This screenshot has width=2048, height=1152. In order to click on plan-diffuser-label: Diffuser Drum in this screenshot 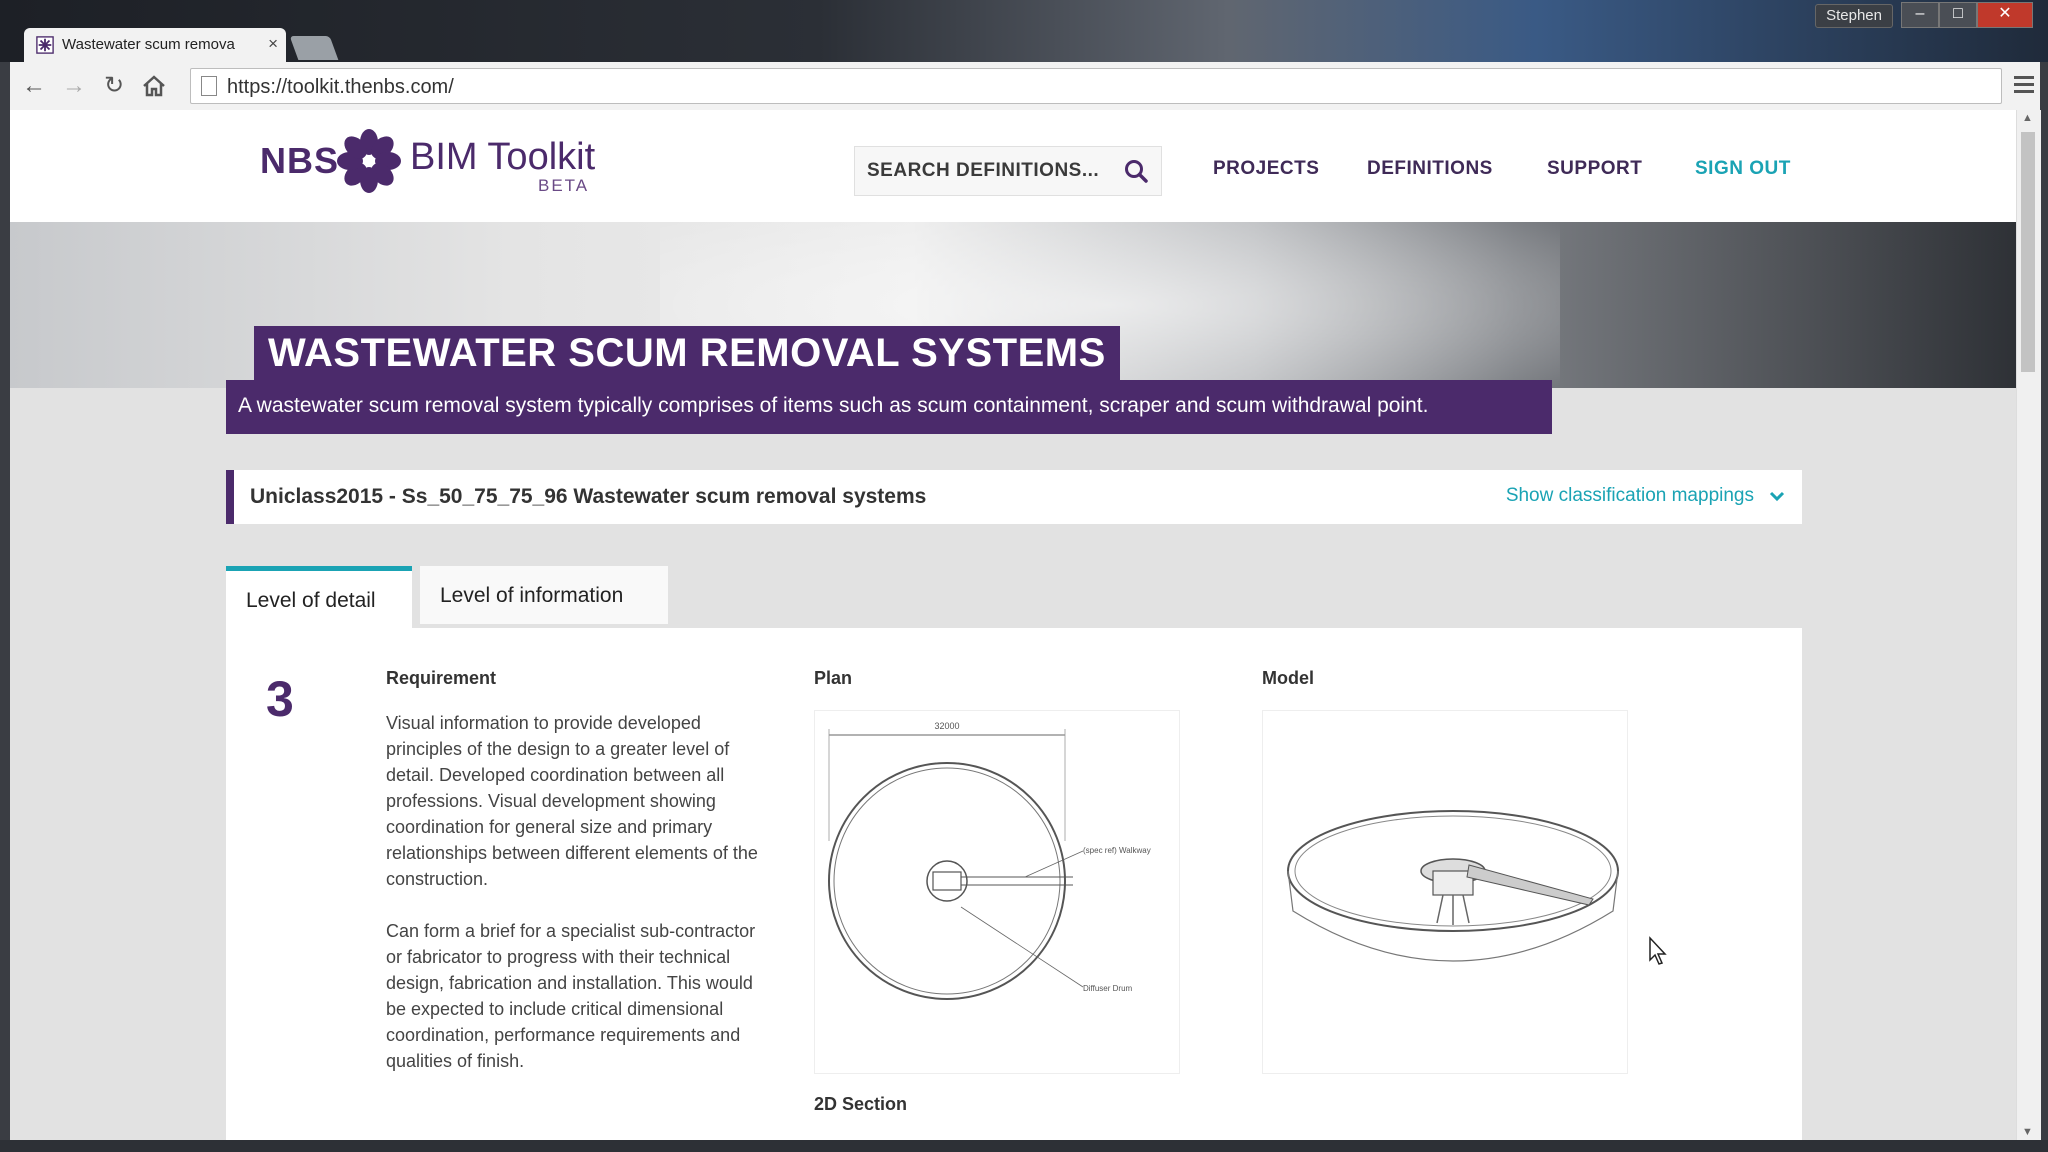, I will do `click(1108, 988)`.